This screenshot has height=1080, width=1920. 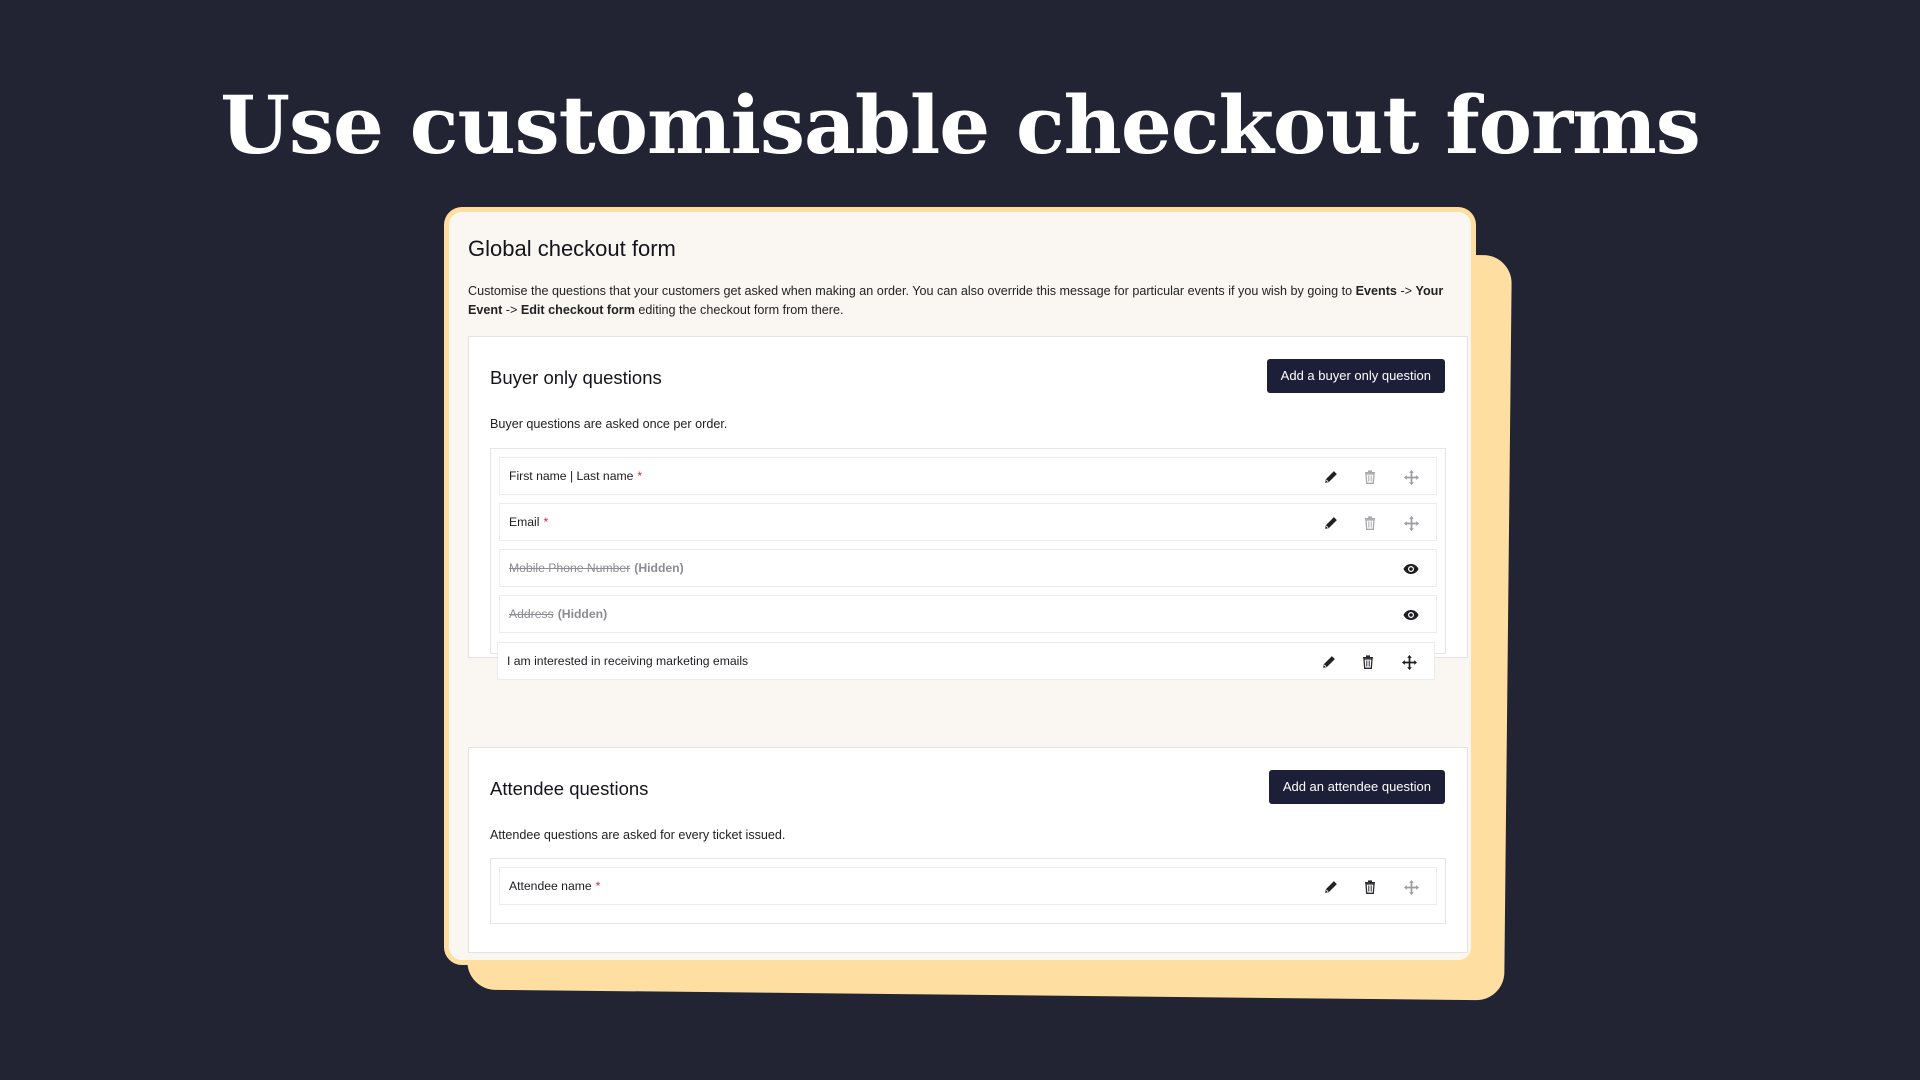 I want to click on add-attendee-question-button: Add an attendee question, so click(x=1356, y=787).